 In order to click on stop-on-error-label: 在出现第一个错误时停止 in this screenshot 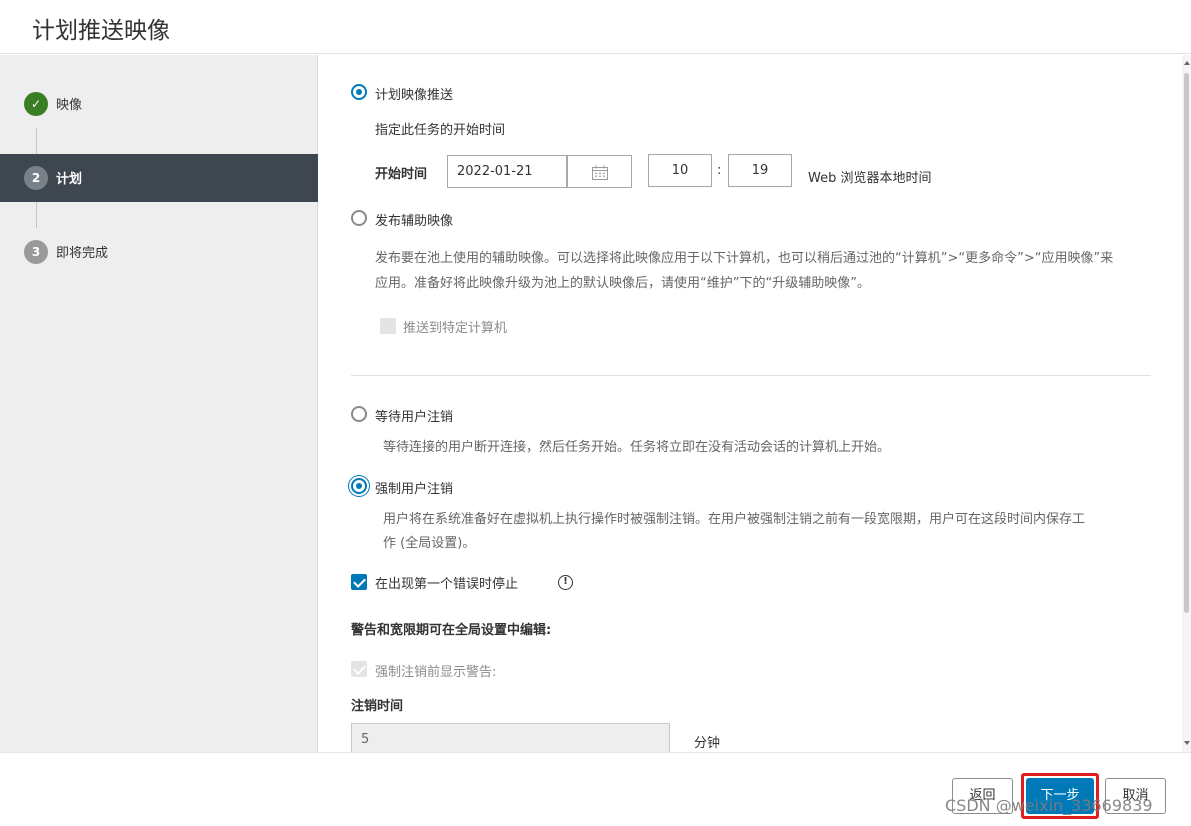, I will do `click(447, 584)`.